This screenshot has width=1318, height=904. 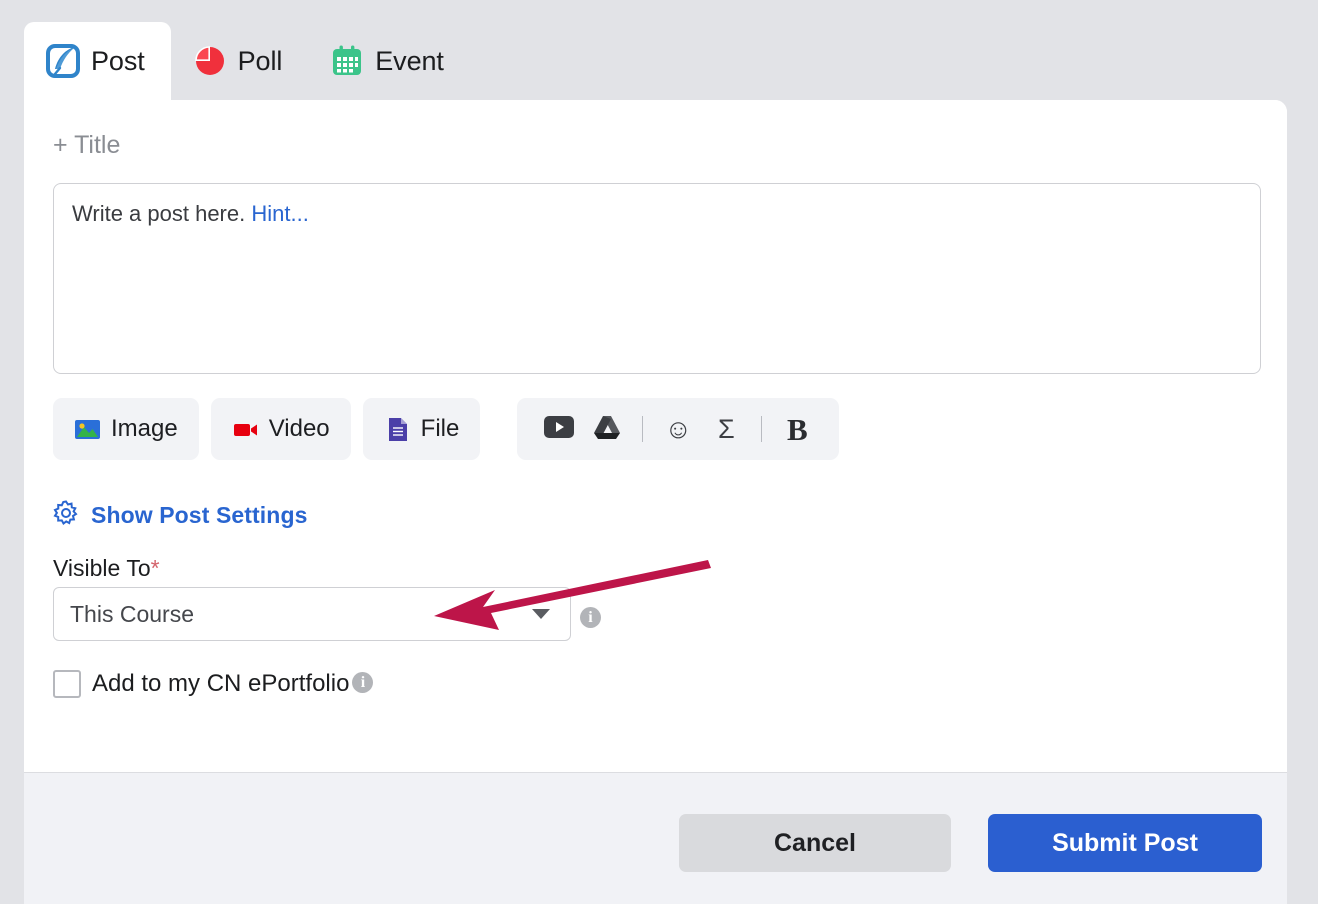 I want to click on footer-button-group: Cancel Submit Post, so click(x=970, y=843).